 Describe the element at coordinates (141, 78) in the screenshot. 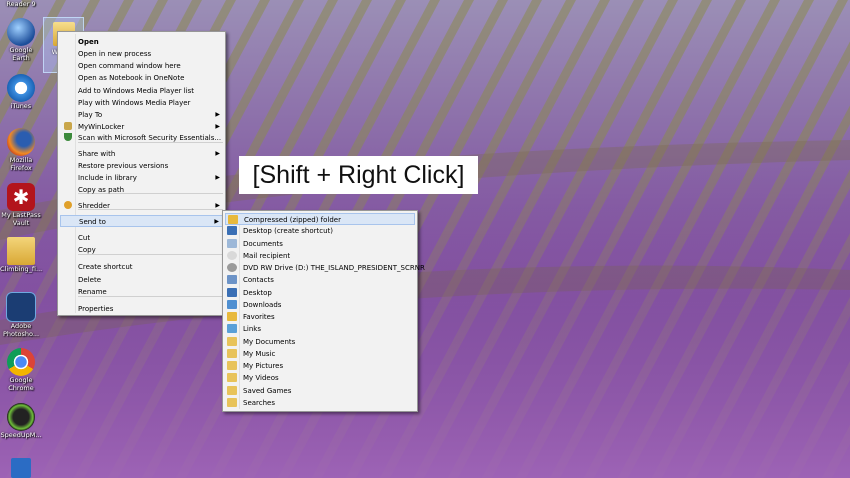

I see `menu-item-open-as-notebook-in-onenote: Open as Notebook in OneNote` at that location.